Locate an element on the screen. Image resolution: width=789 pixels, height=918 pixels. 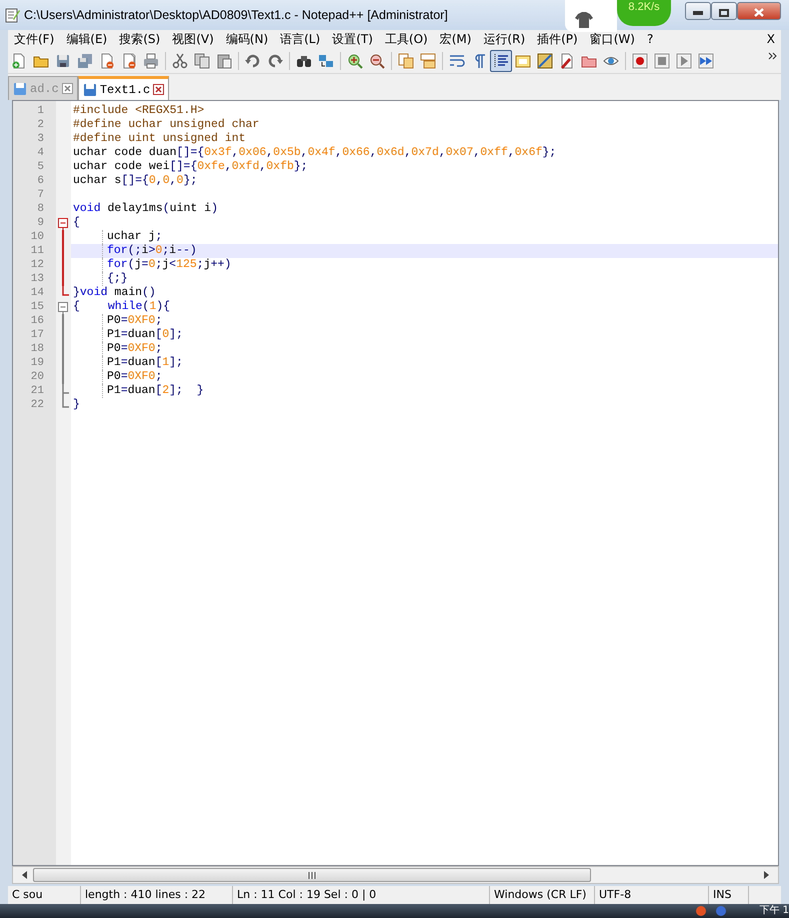
menu-item: 视图(V) is located at coordinates (193, 39).